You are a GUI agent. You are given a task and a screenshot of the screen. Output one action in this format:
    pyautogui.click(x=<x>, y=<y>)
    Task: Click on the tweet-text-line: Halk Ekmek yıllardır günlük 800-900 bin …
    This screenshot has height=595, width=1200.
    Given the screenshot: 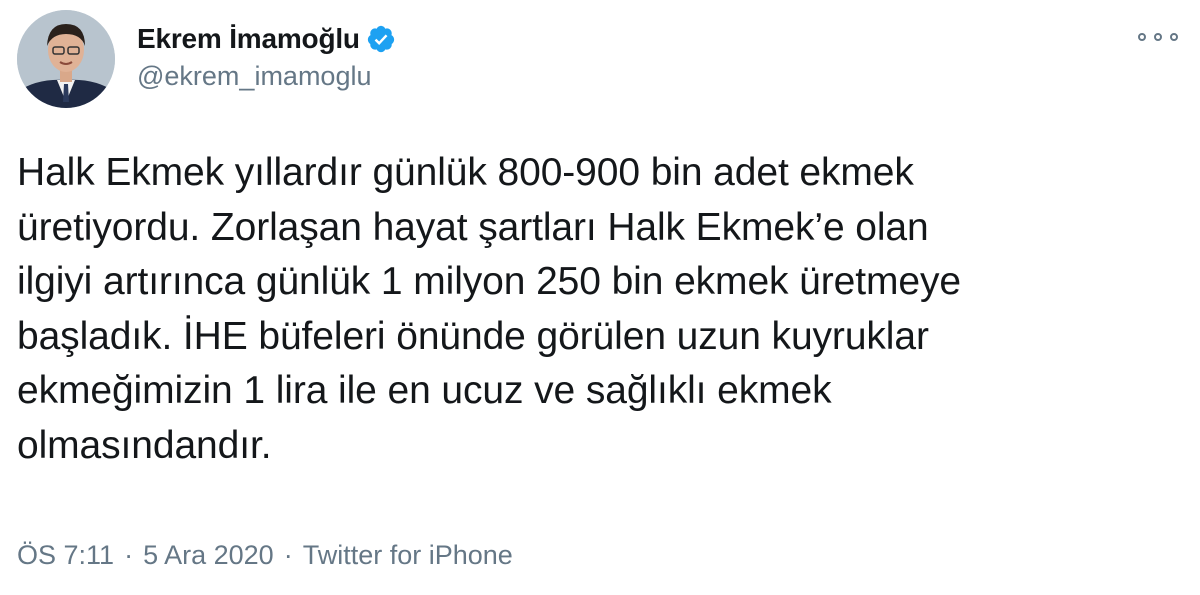 What is the action you would take?
    pyautogui.click(x=465, y=172)
    